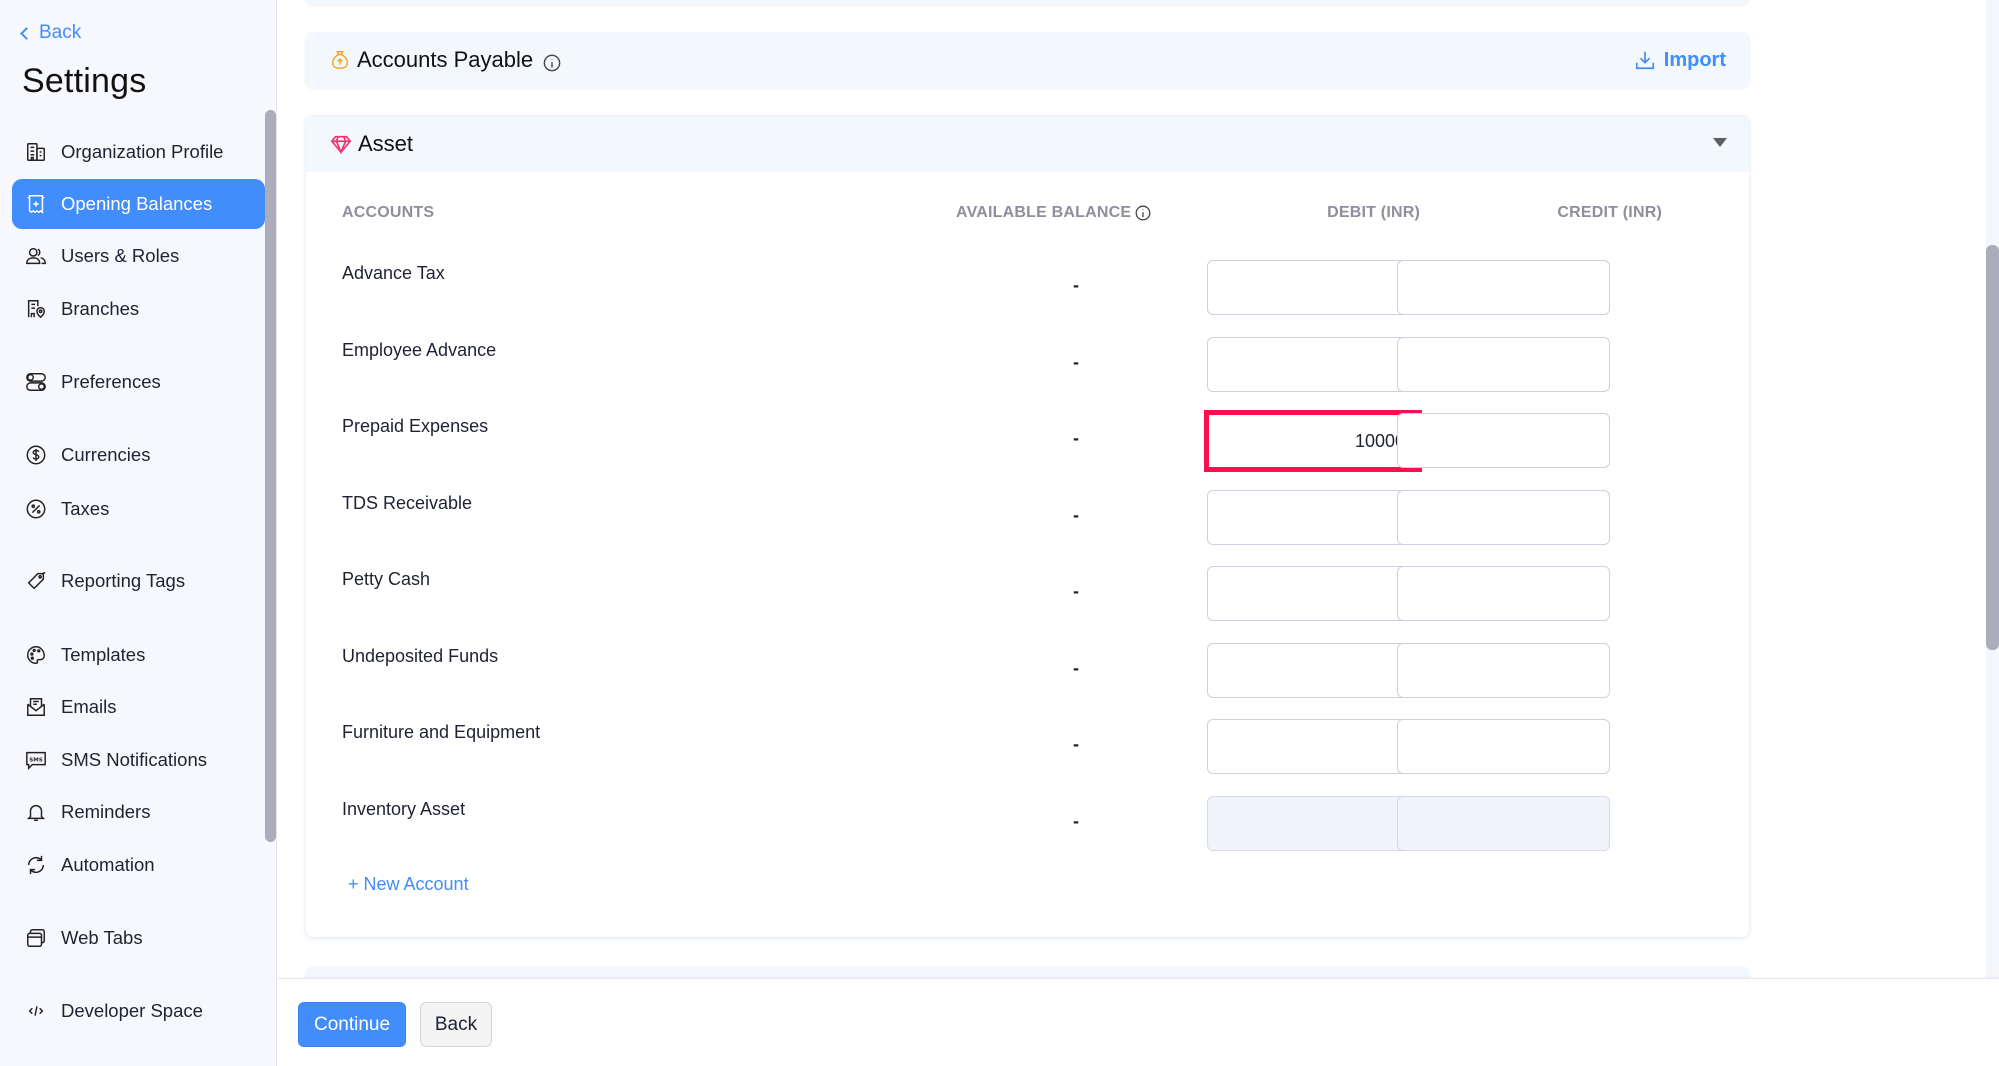 The height and width of the screenshot is (1066, 1999). I want to click on next-section-card, so click(1027, 972).